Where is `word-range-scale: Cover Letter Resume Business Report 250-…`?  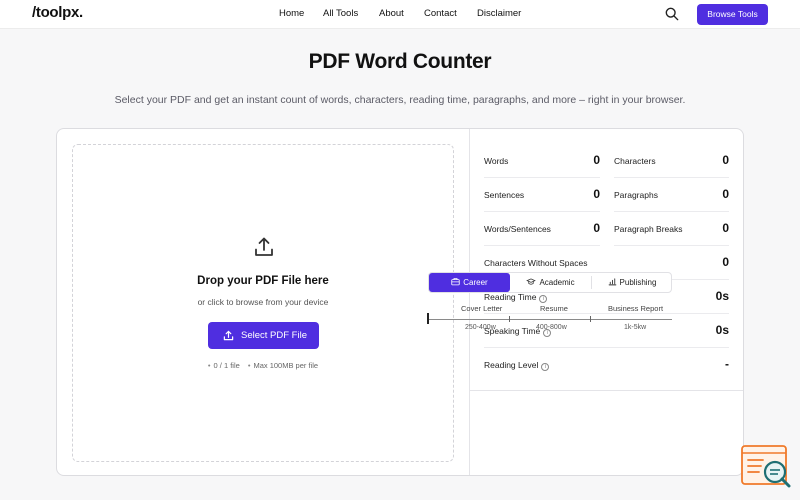 word-range-scale: Cover Letter Resume Business Report 250-… is located at coordinates (549, 320).